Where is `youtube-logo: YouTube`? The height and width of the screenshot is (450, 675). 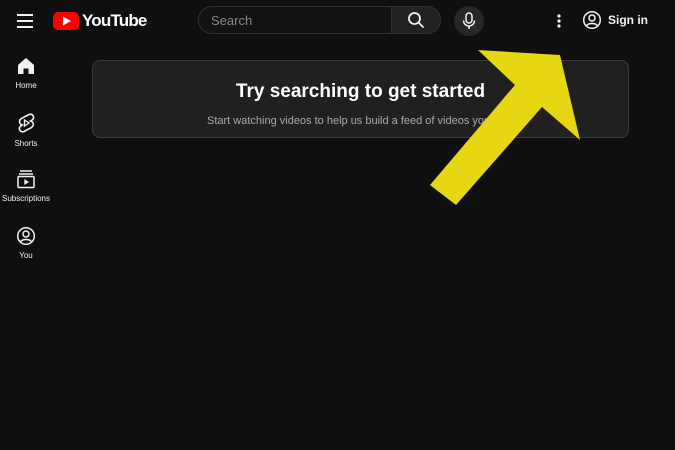 youtube-logo: YouTube is located at coordinates (100, 21).